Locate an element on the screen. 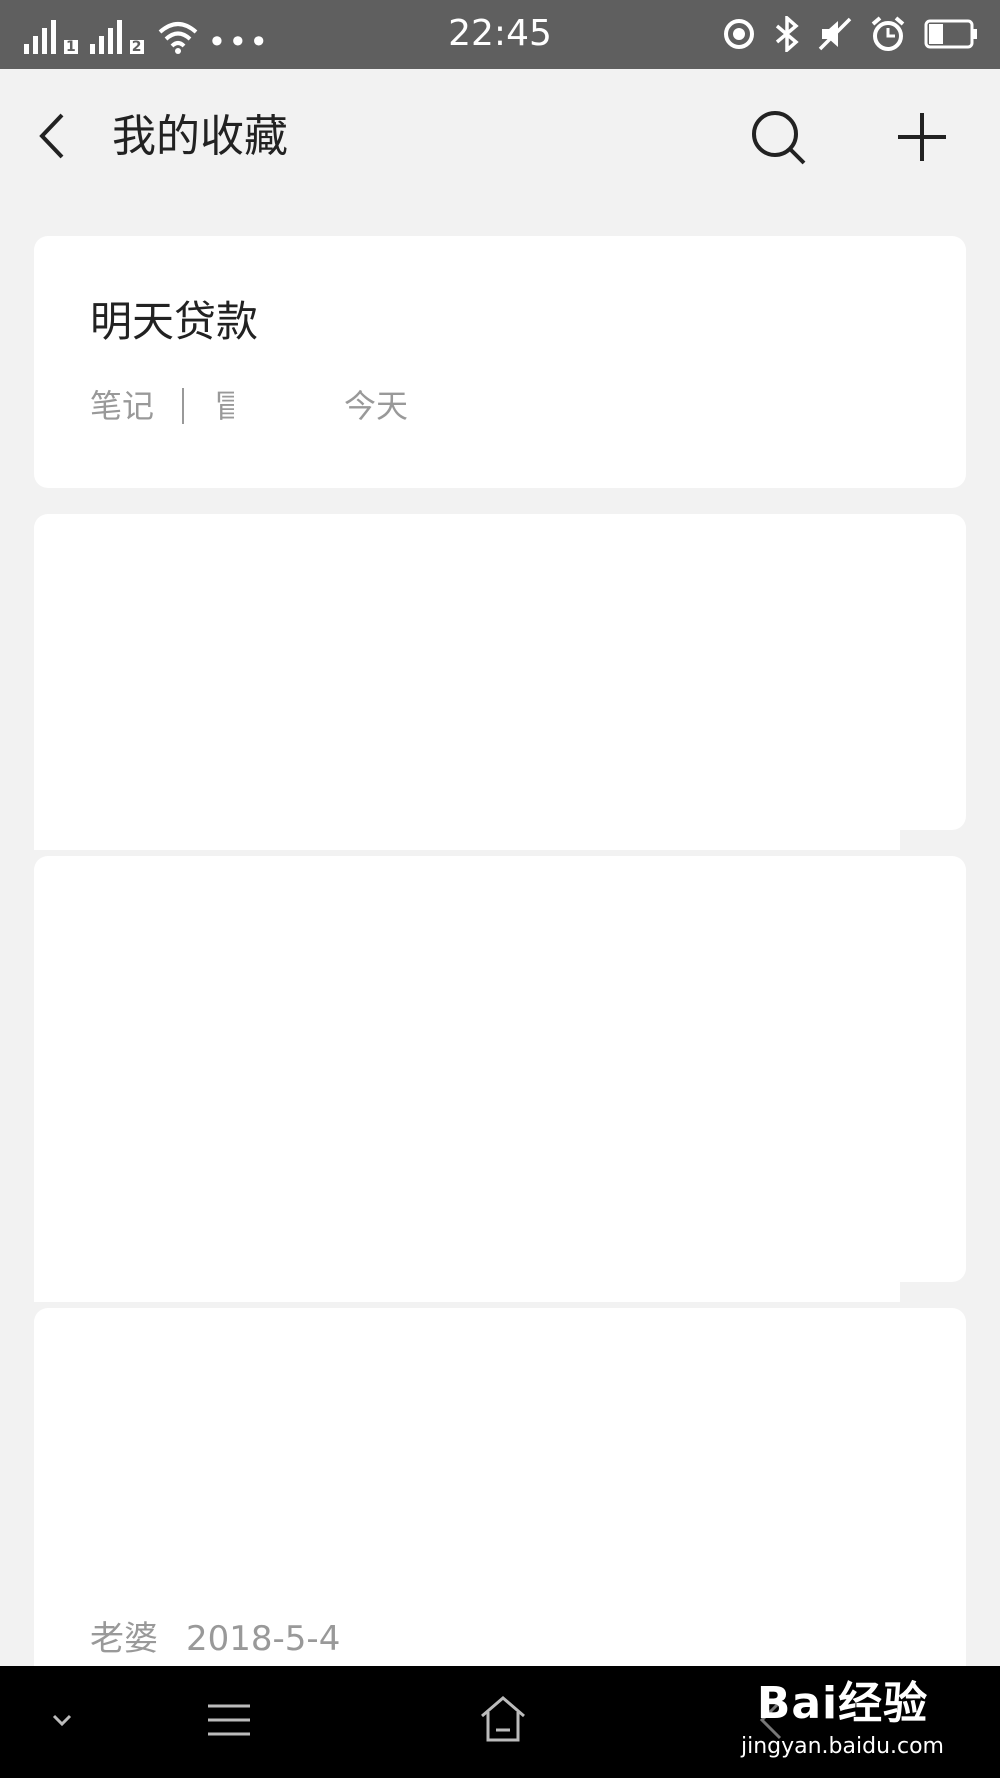  watermark-logo: Bai经验 is located at coordinates (842, 1703).